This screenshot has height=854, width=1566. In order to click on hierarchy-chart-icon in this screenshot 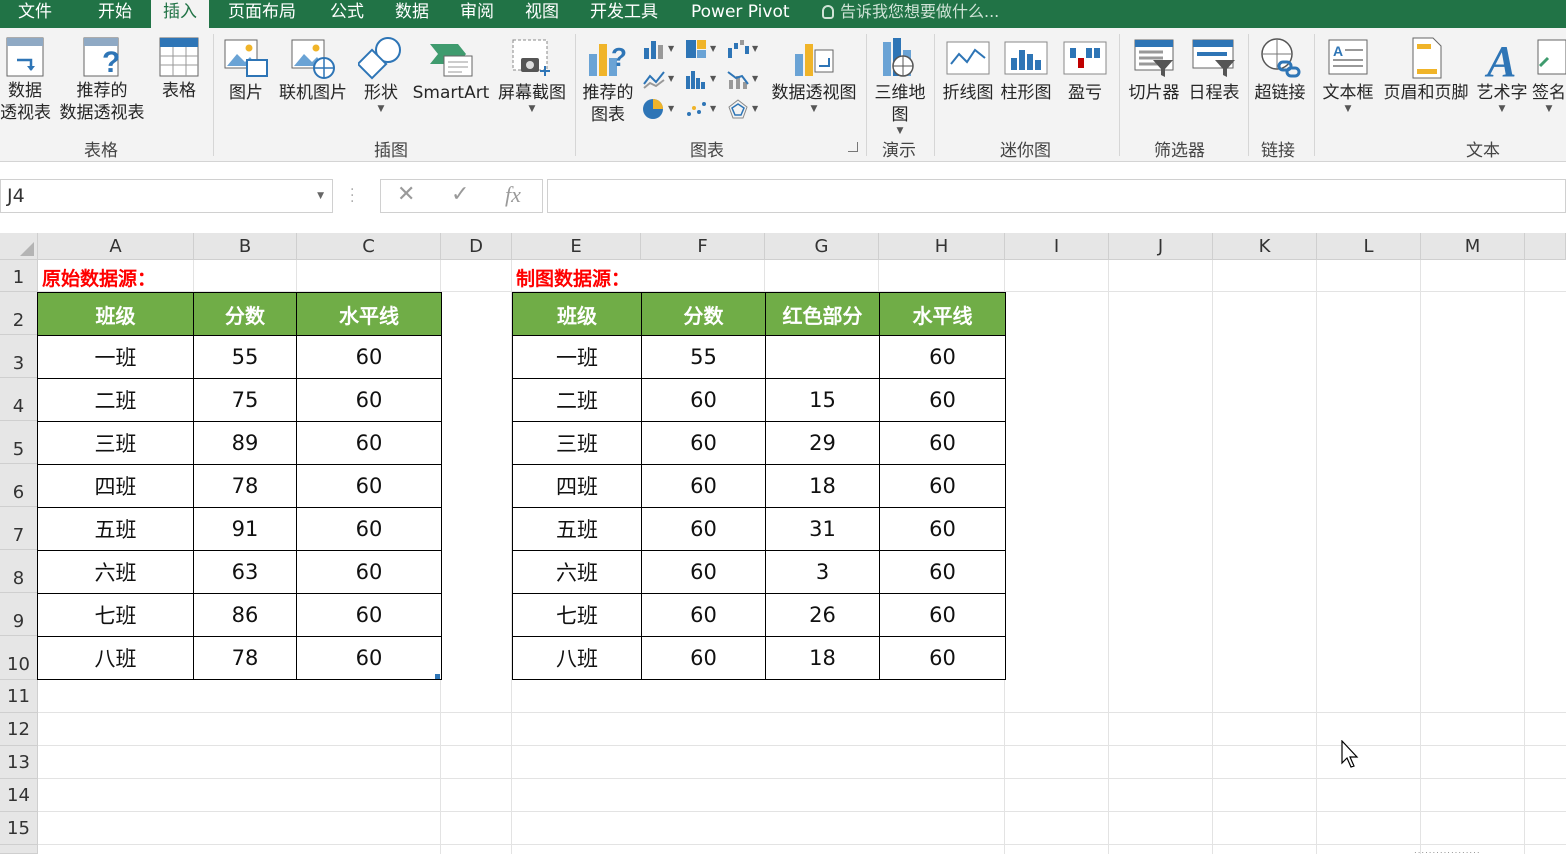, I will do `click(696, 49)`.